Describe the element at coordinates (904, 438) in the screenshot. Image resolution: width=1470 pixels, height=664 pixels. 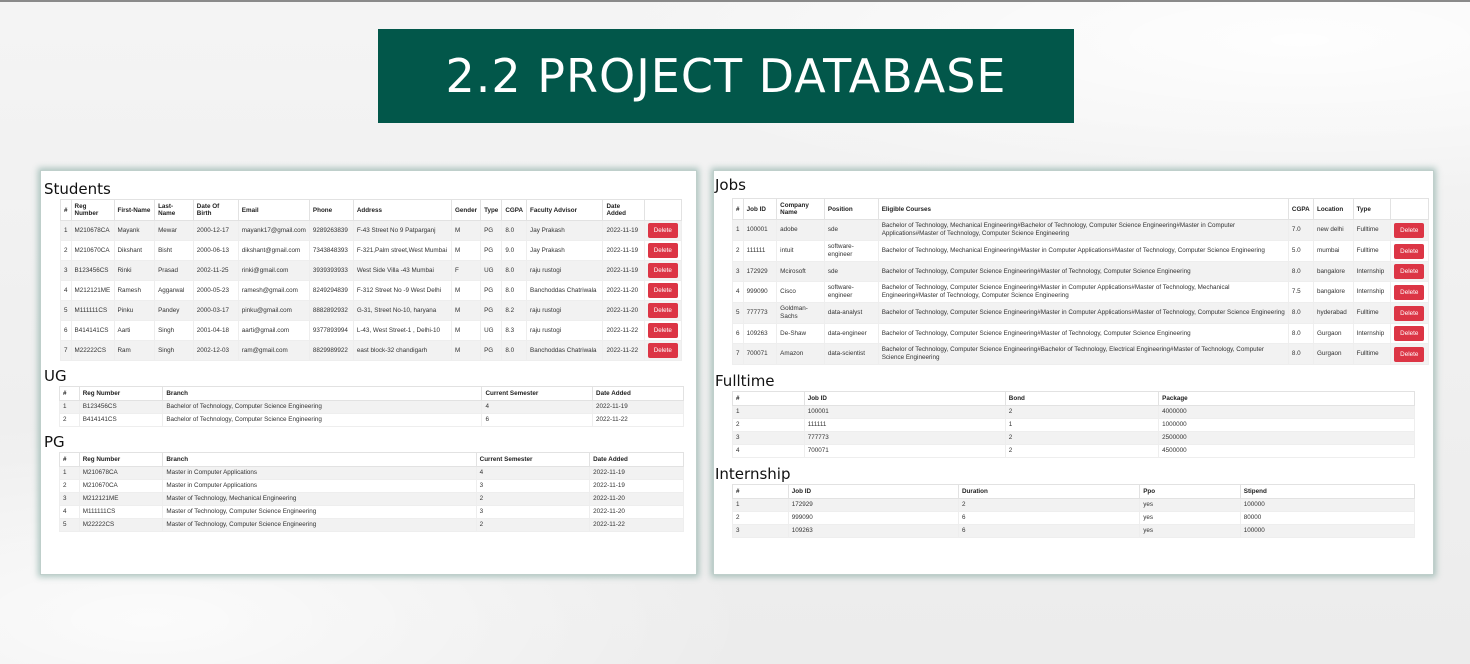
I see `fulltime-cell: 777773` at that location.